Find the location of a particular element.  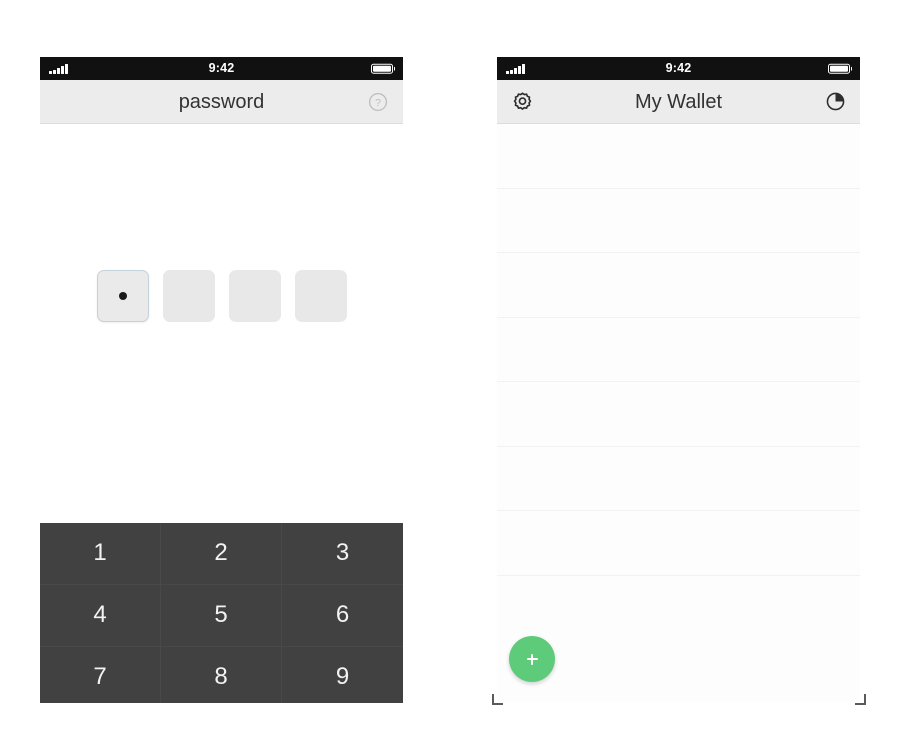

nav-bar-wallet: My Wallet is located at coordinates (678, 102).